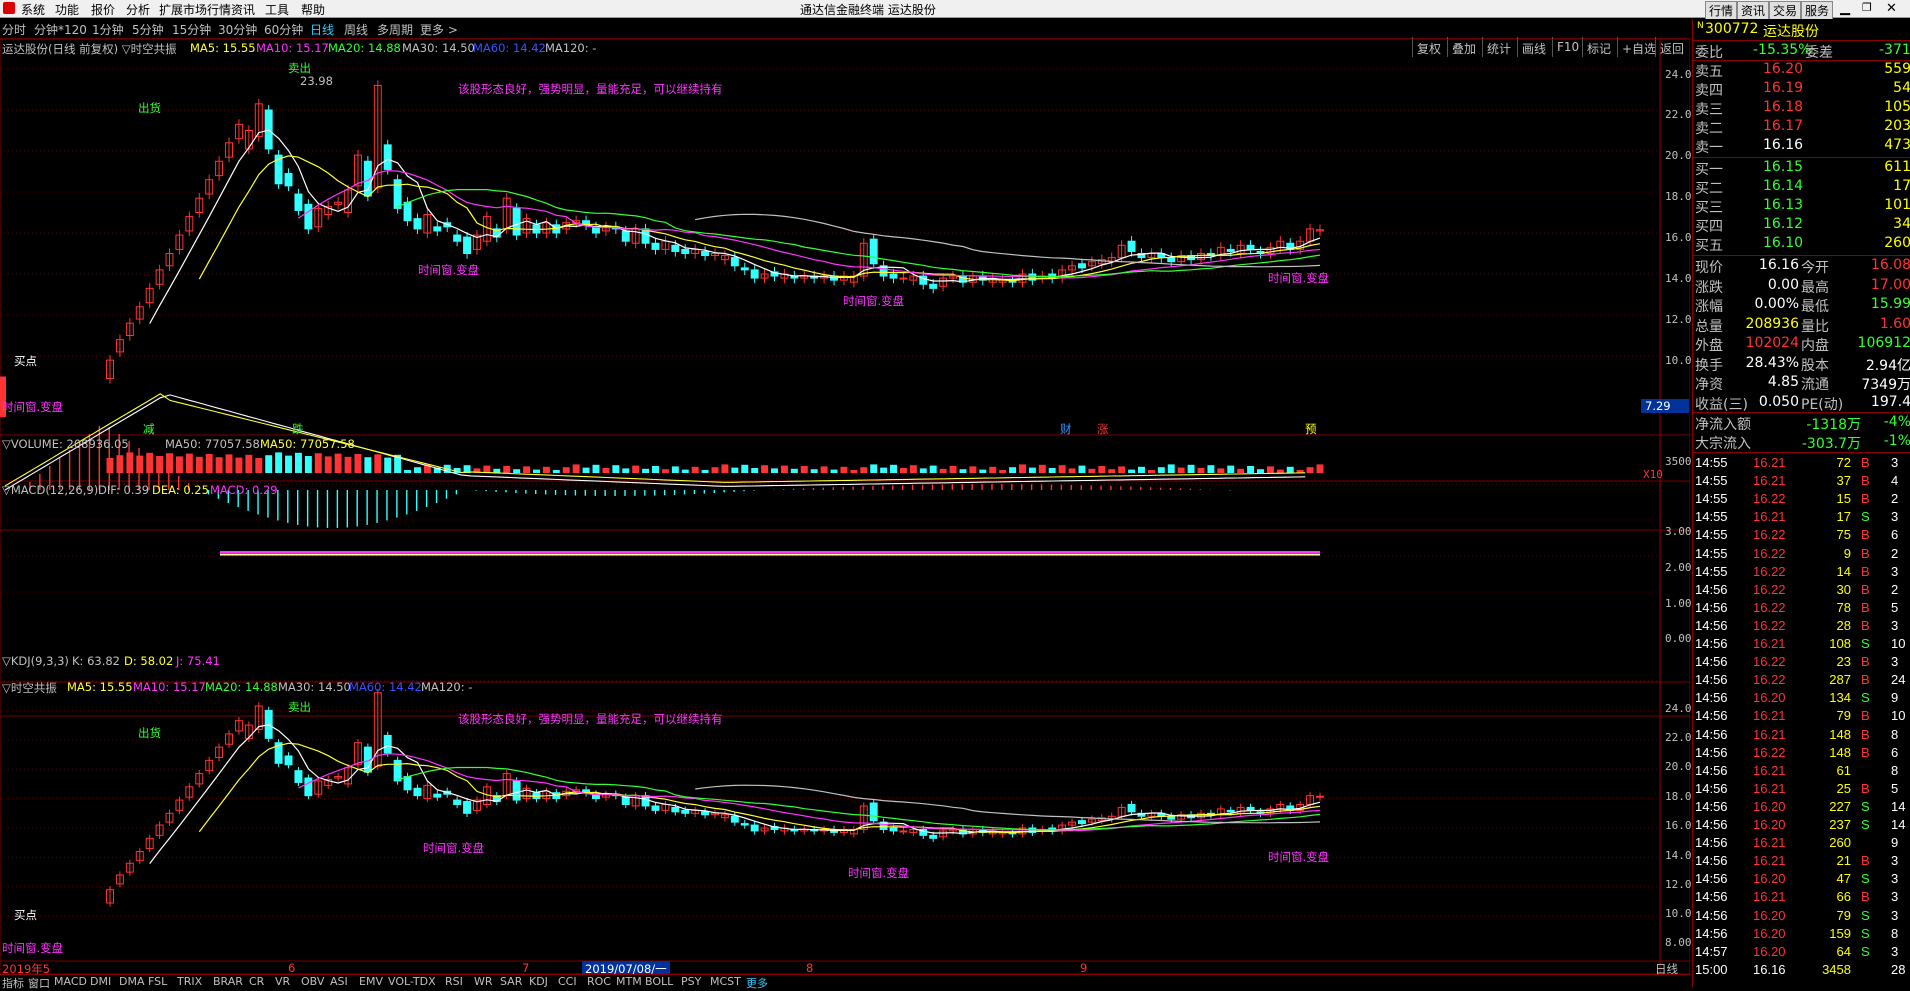 The width and height of the screenshot is (1910, 991). I want to click on sub2-candle, so click(744, 824).